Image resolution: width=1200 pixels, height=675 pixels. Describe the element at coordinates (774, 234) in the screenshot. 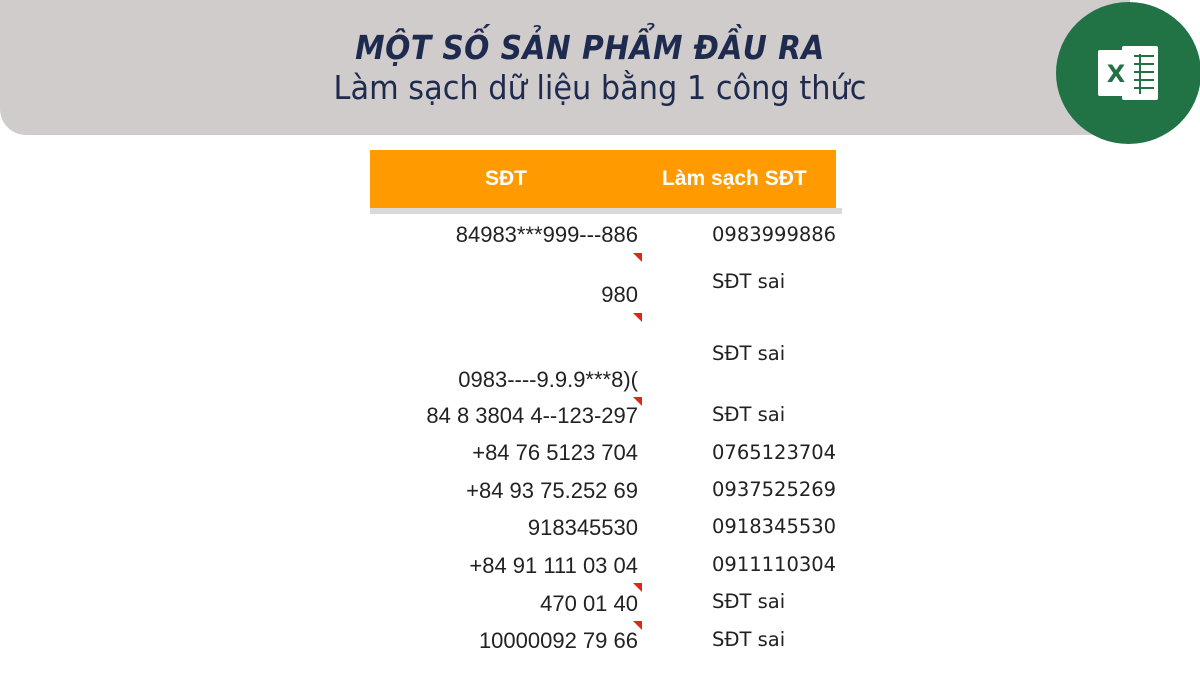

I see `cell-clean-sdt: 0983999886` at that location.